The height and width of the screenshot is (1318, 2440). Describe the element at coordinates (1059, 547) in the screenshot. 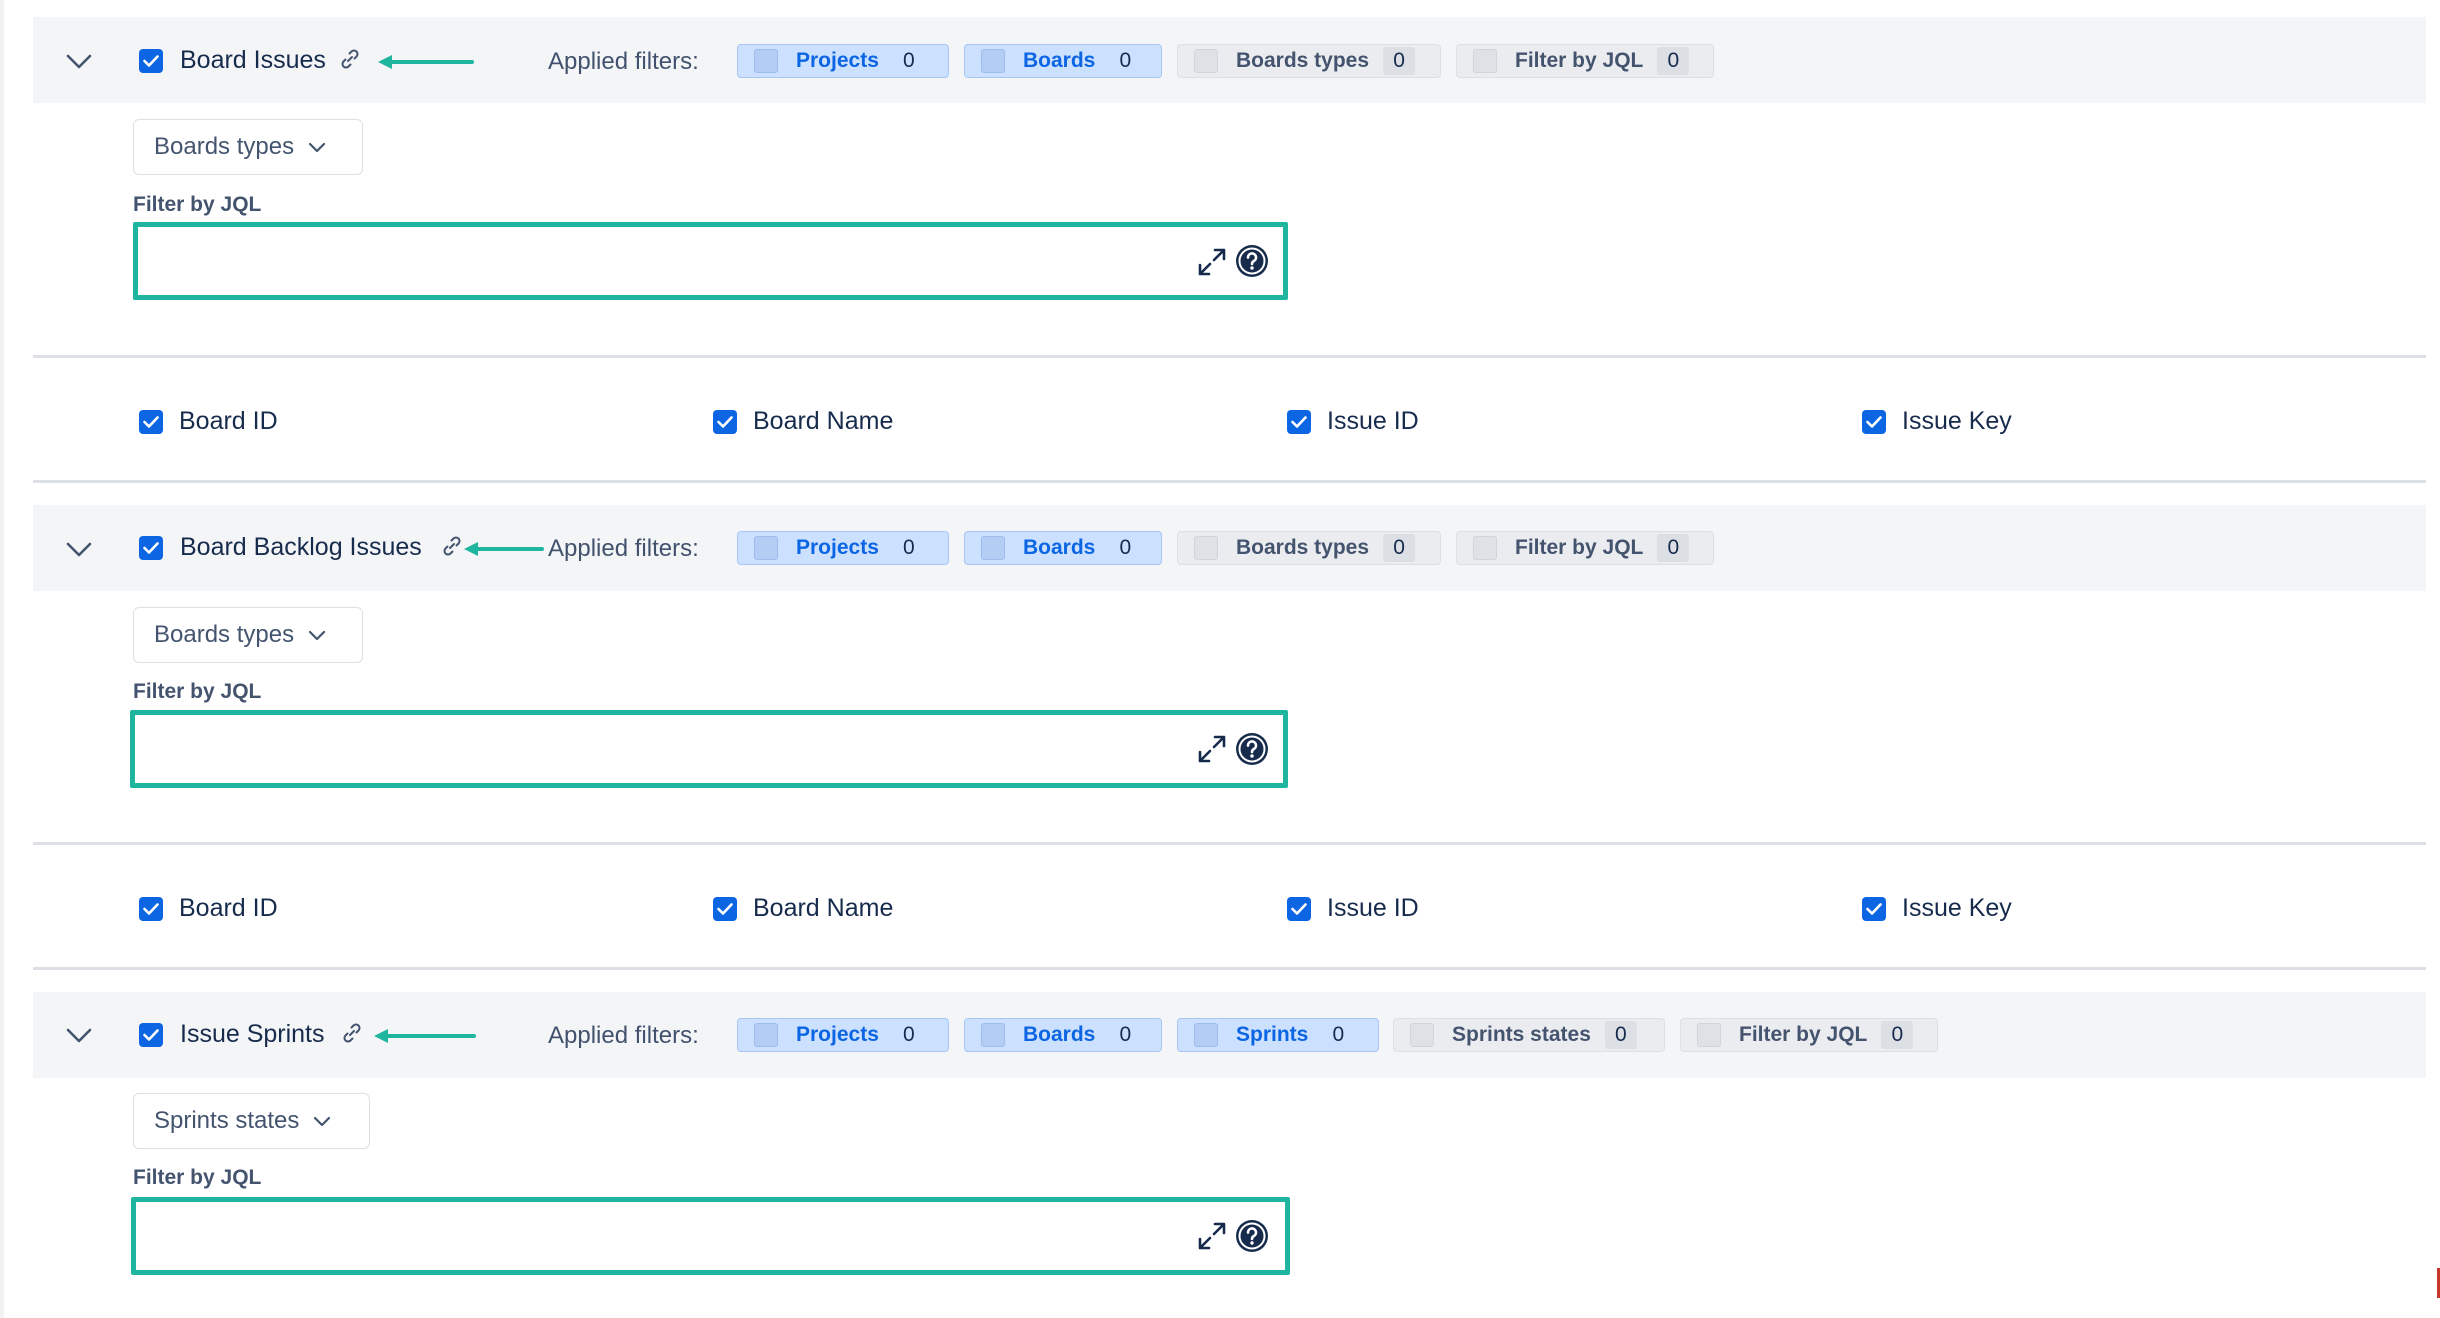

I see `chip-label: Boards` at that location.